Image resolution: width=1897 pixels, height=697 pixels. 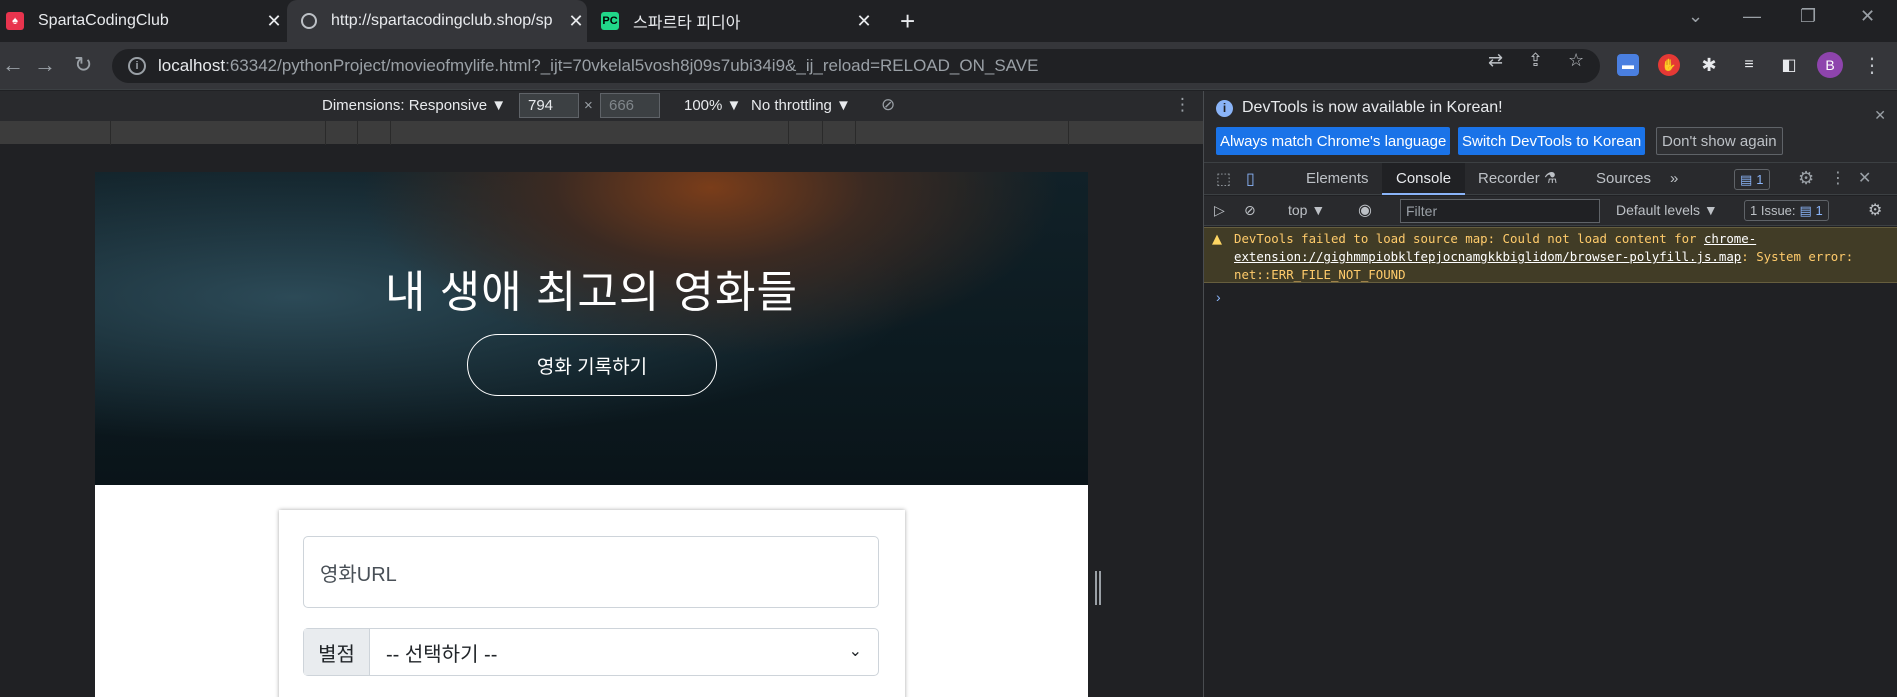 What do you see at coordinates (888, 105) in the screenshot?
I see `rotate-icon: ⊘` at bounding box center [888, 105].